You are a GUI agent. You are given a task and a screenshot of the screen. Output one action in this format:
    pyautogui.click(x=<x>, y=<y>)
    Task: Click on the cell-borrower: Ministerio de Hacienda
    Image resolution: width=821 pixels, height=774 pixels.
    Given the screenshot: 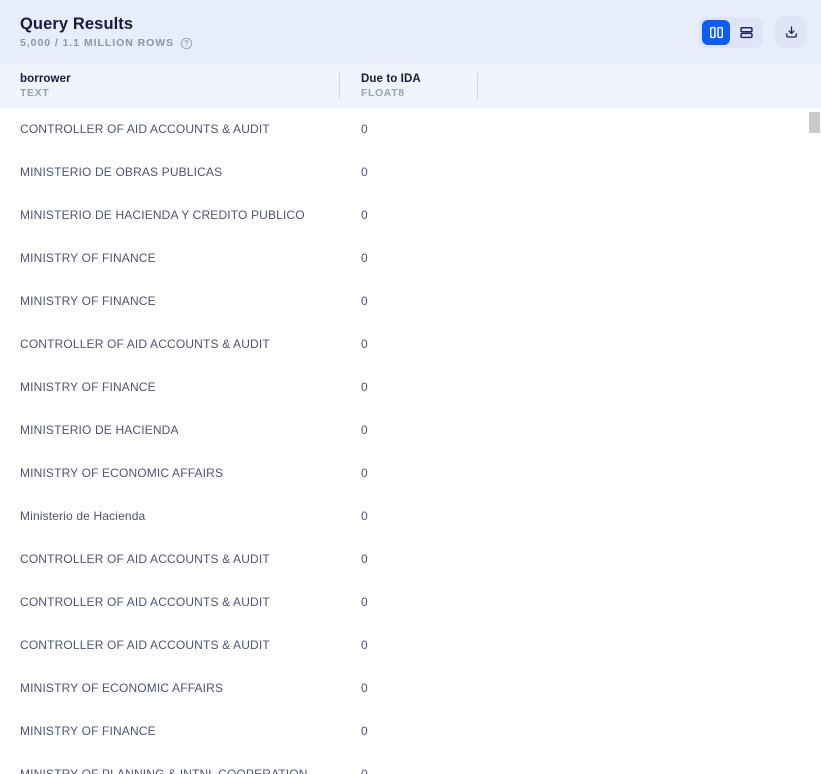 What is the action you would take?
    pyautogui.click(x=83, y=516)
    